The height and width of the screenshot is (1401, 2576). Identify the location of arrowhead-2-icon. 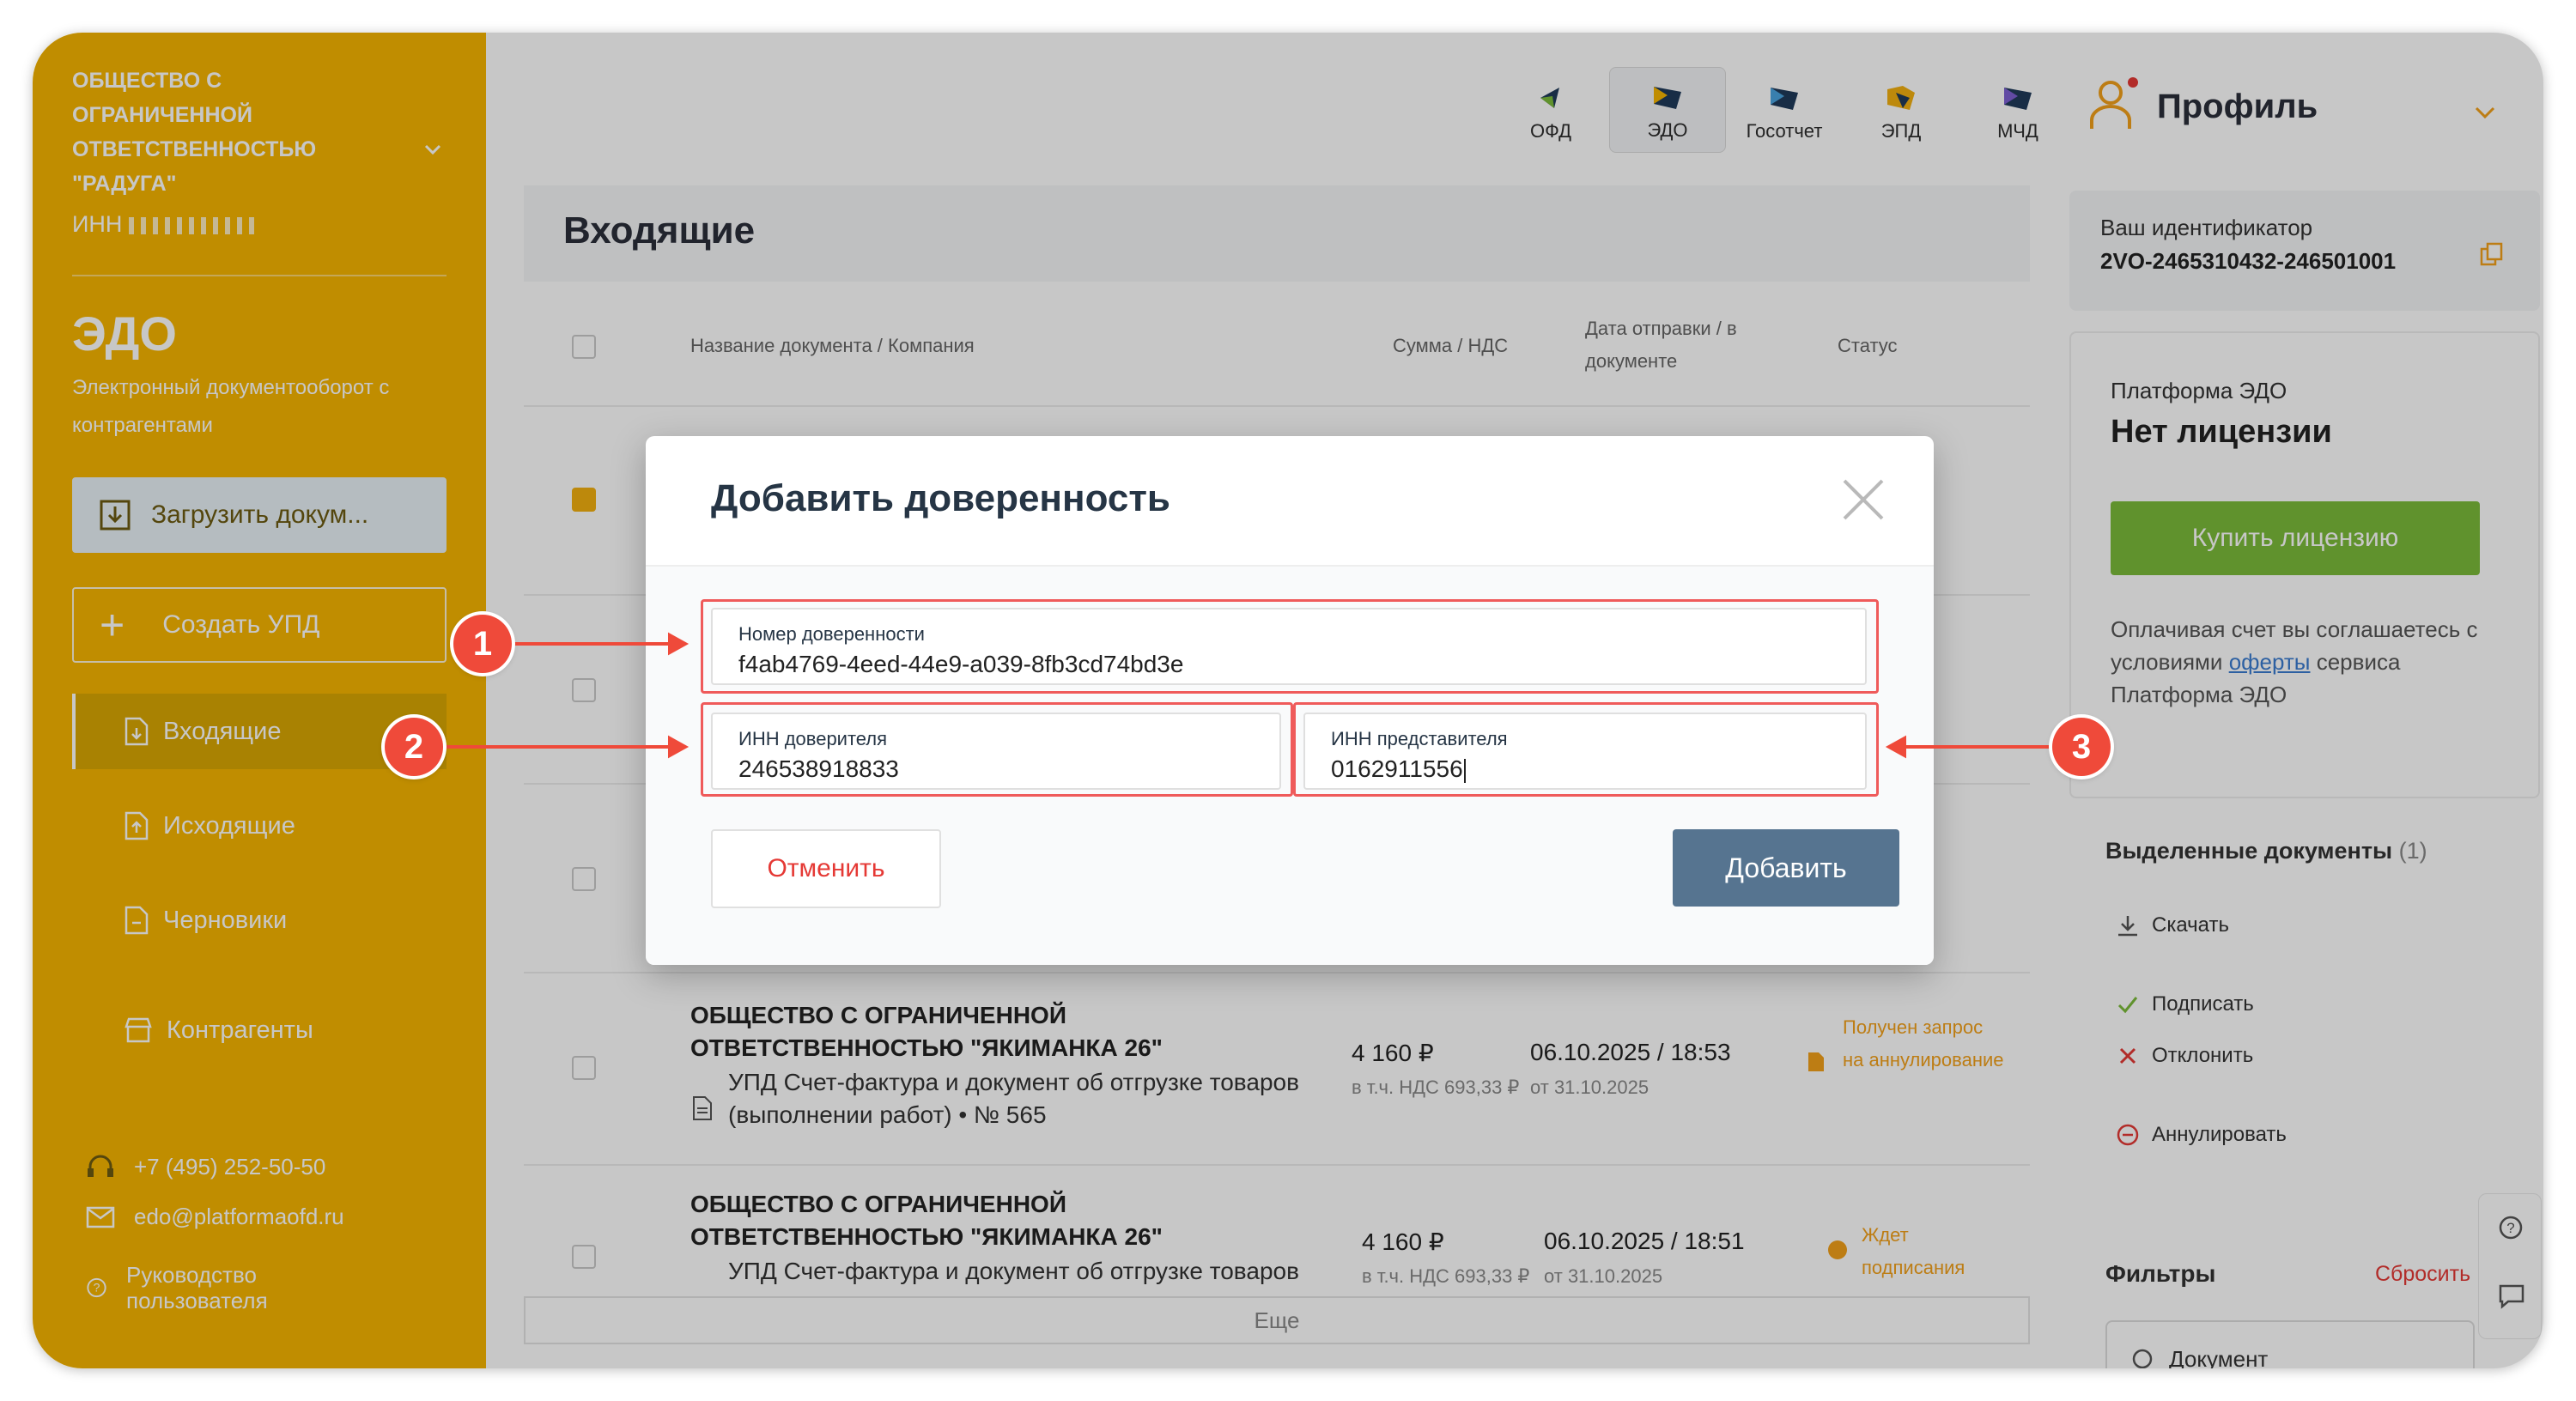
(679, 747).